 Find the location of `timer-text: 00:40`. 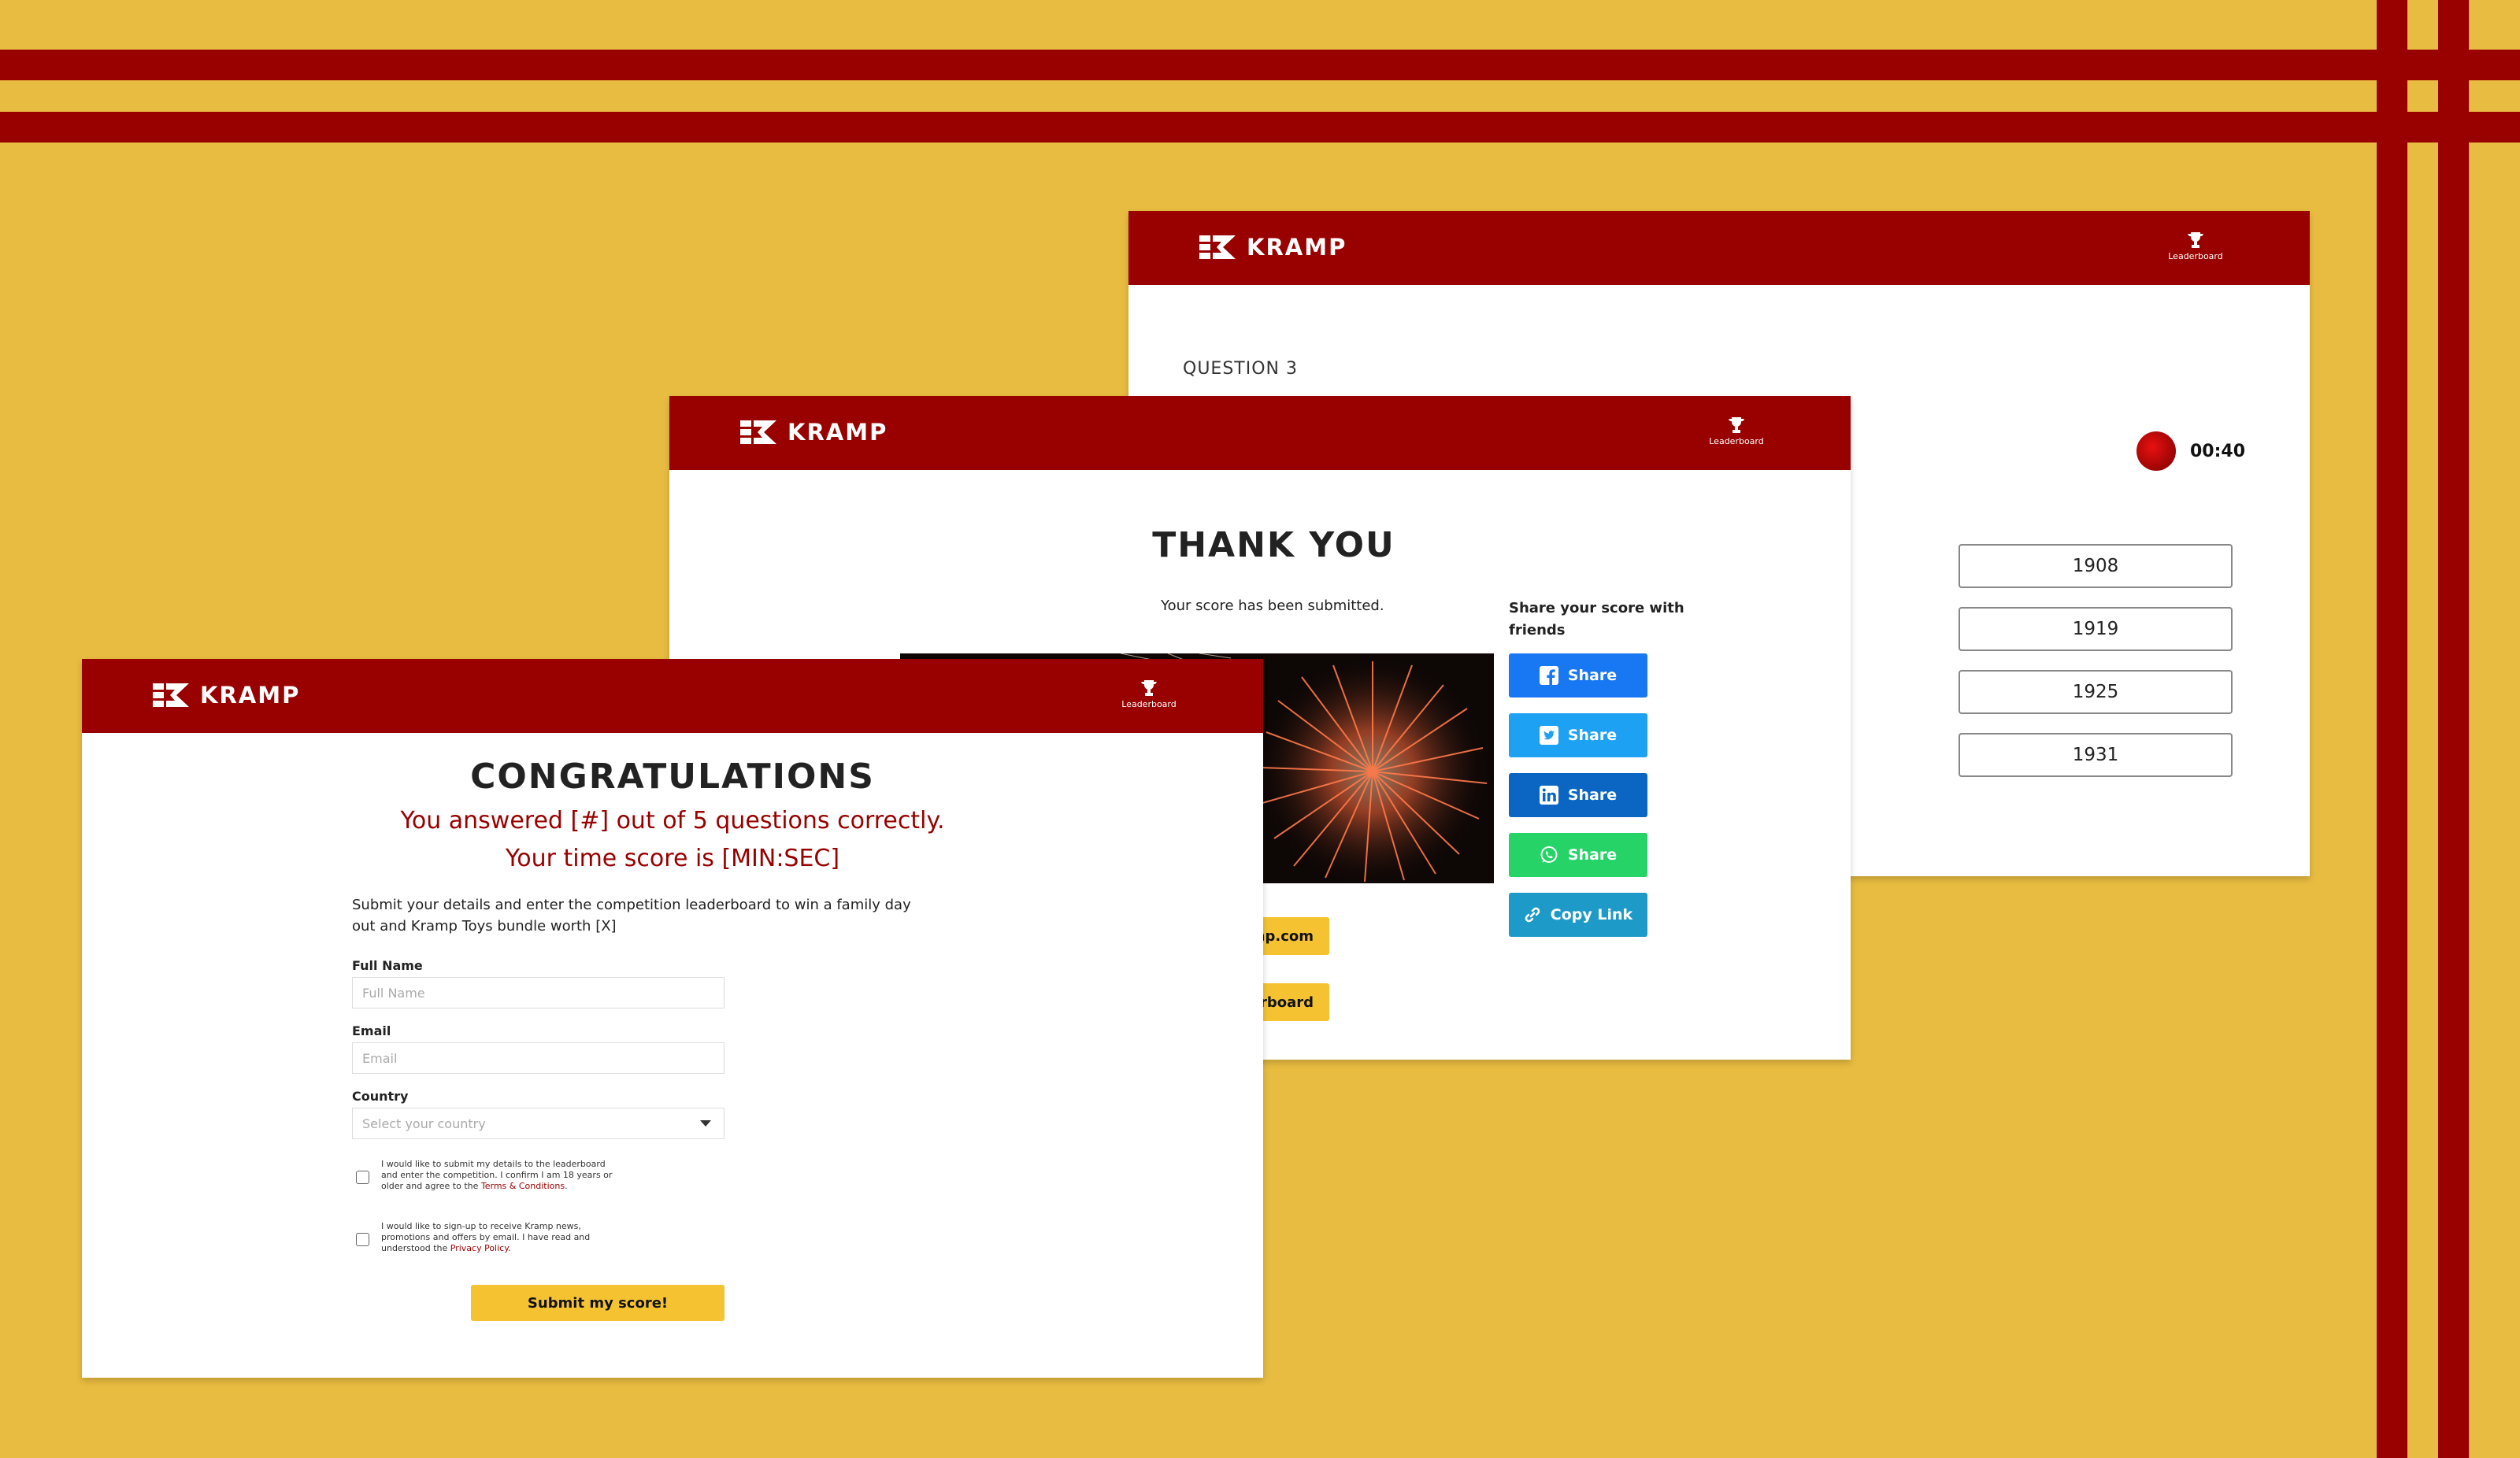

timer-text: 00:40 is located at coordinates (2218, 451).